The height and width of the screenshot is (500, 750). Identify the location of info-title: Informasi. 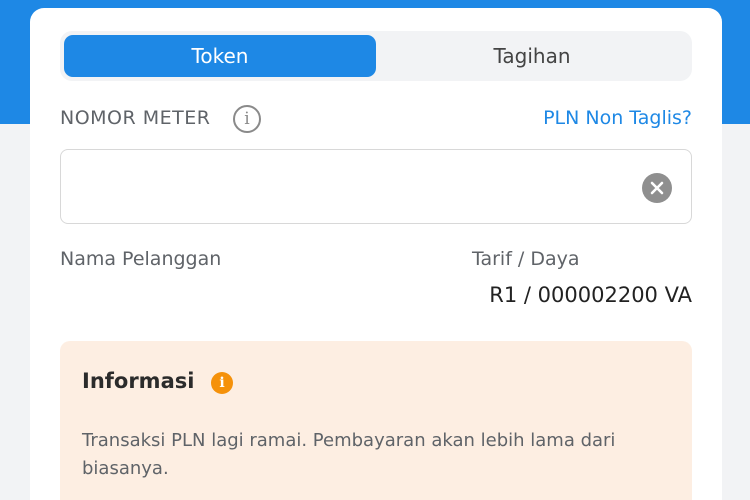
(138, 381).